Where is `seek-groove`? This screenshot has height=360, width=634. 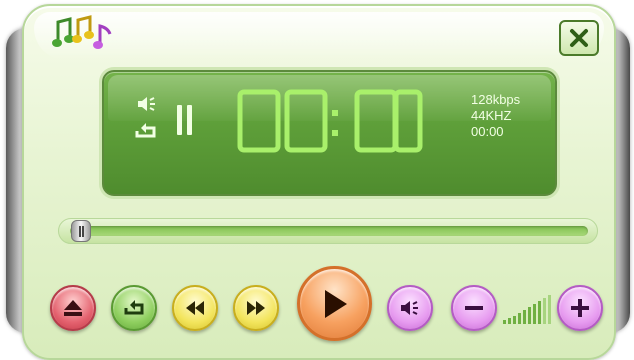
seek-groove is located at coordinates (329, 231).